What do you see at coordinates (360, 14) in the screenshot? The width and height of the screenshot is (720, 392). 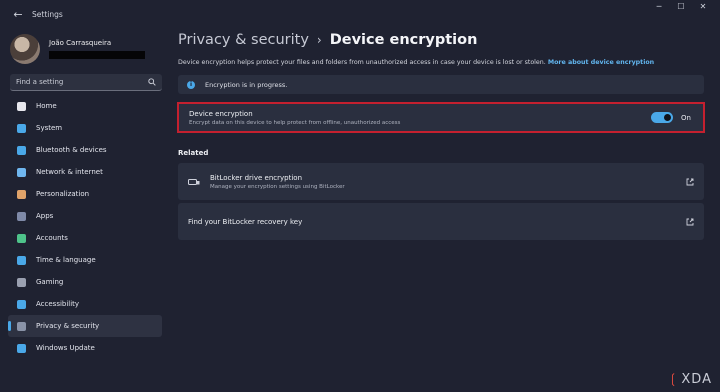 I see `title-bar: ← Settings ─ ☐ ✕` at bounding box center [360, 14].